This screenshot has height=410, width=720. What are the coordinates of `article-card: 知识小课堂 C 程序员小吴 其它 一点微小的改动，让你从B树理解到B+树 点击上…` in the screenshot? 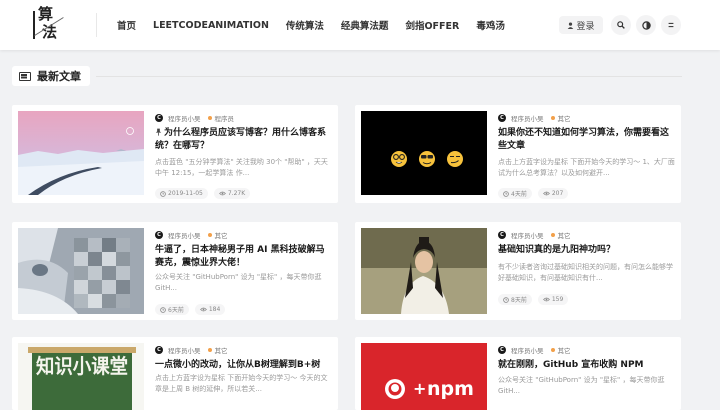 It's located at (175, 373).